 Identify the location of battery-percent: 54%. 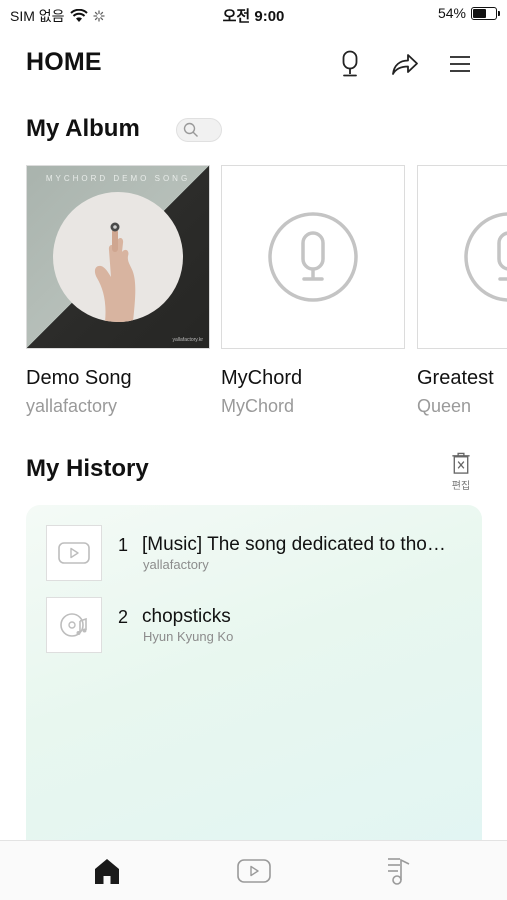
(451, 13).